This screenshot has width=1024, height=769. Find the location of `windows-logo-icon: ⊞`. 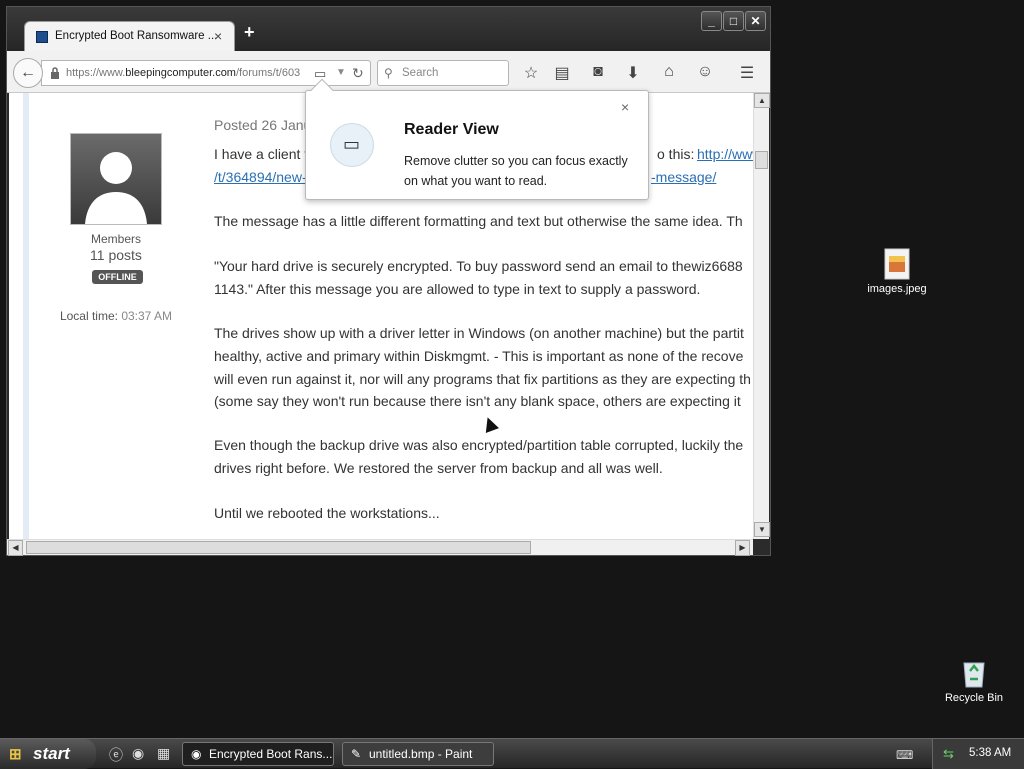

windows-logo-icon: ⊞ is located at coordinates (15, 754).